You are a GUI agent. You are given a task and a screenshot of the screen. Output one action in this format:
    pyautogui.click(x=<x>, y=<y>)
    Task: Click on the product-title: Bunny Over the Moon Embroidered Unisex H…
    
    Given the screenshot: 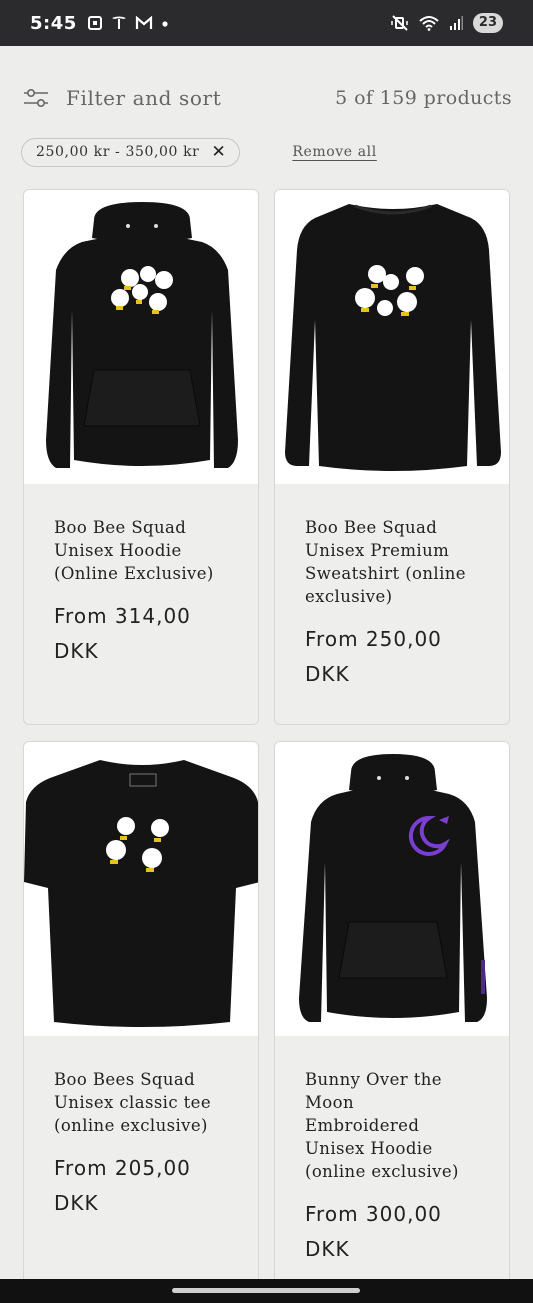 What is the action you would take?
    pyautogui.click(x=402, y=1125)
    